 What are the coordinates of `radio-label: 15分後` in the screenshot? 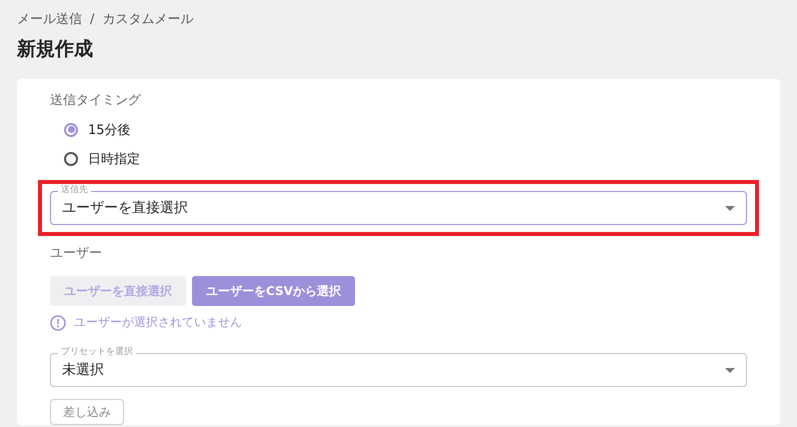 It's located at (109, 130).